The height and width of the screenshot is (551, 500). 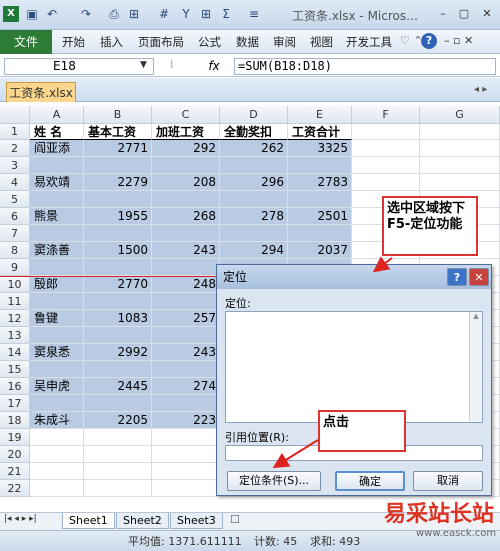 What do you see at coordinates (332, 362) in the screenshot?
I see `annotation-arrows` at bounding box center [332, 362].